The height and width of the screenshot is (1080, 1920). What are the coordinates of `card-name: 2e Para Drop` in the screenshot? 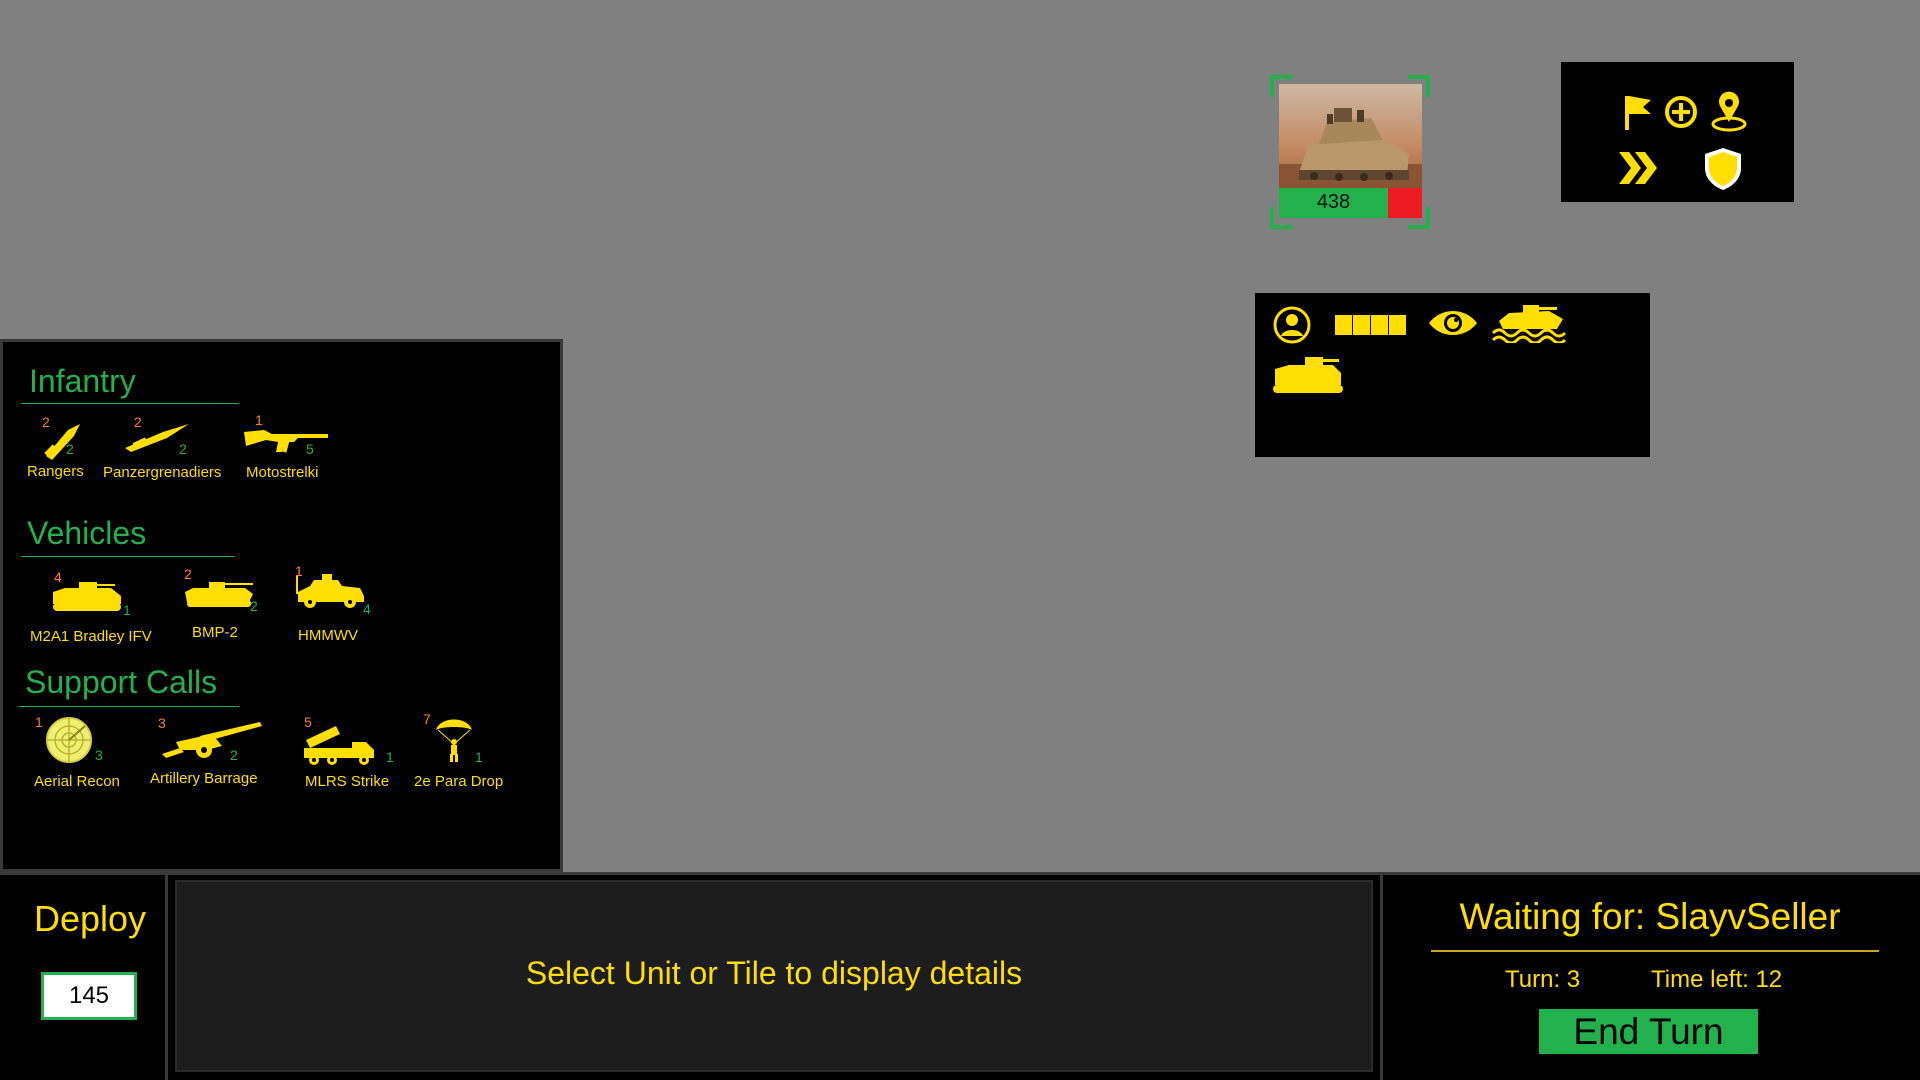 It's located at (459, 781).